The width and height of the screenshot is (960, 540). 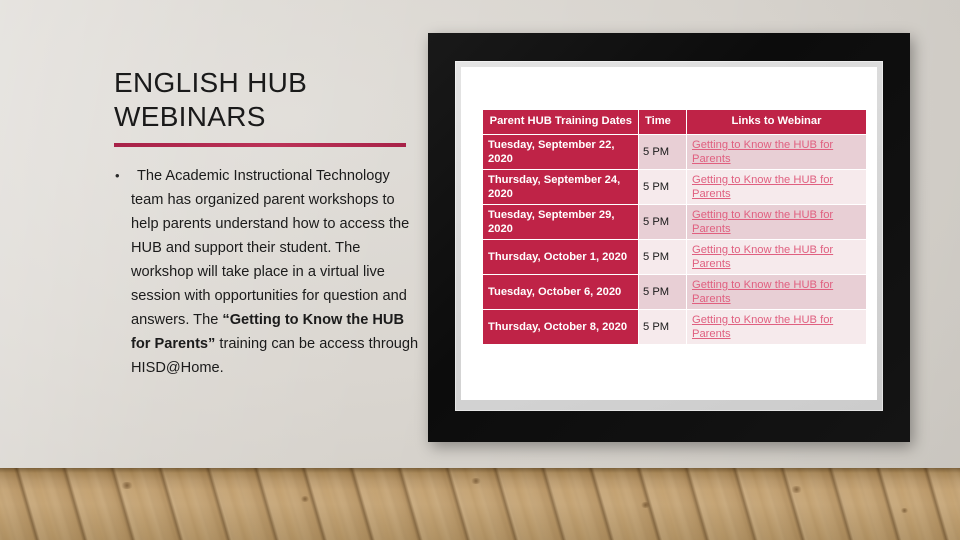 What do you see at coordinates (776, 122) in the screenshot?
I see `column-header-links: Links to Webinar` at bounding box center [776, 122].